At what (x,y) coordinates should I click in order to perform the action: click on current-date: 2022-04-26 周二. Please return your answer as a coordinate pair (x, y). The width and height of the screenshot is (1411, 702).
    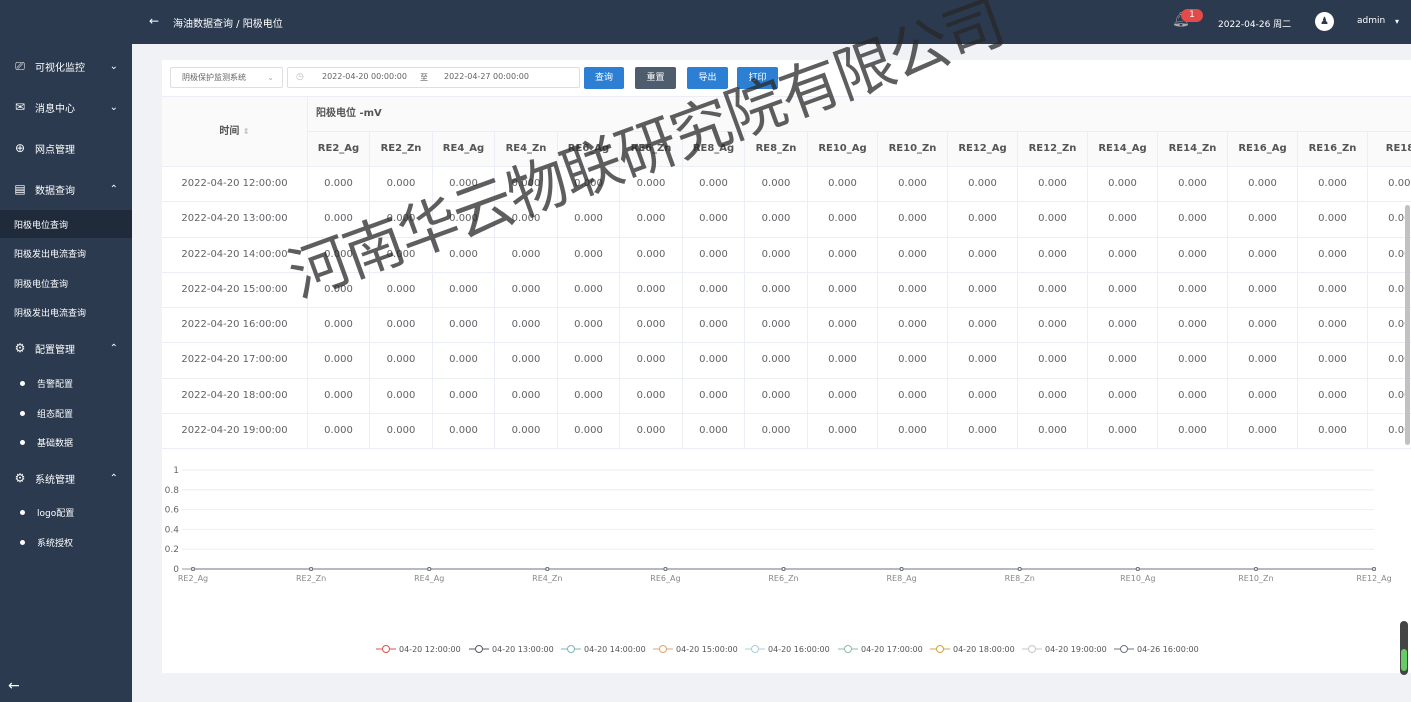
    Looking at the image, I should click on (1255, 25).